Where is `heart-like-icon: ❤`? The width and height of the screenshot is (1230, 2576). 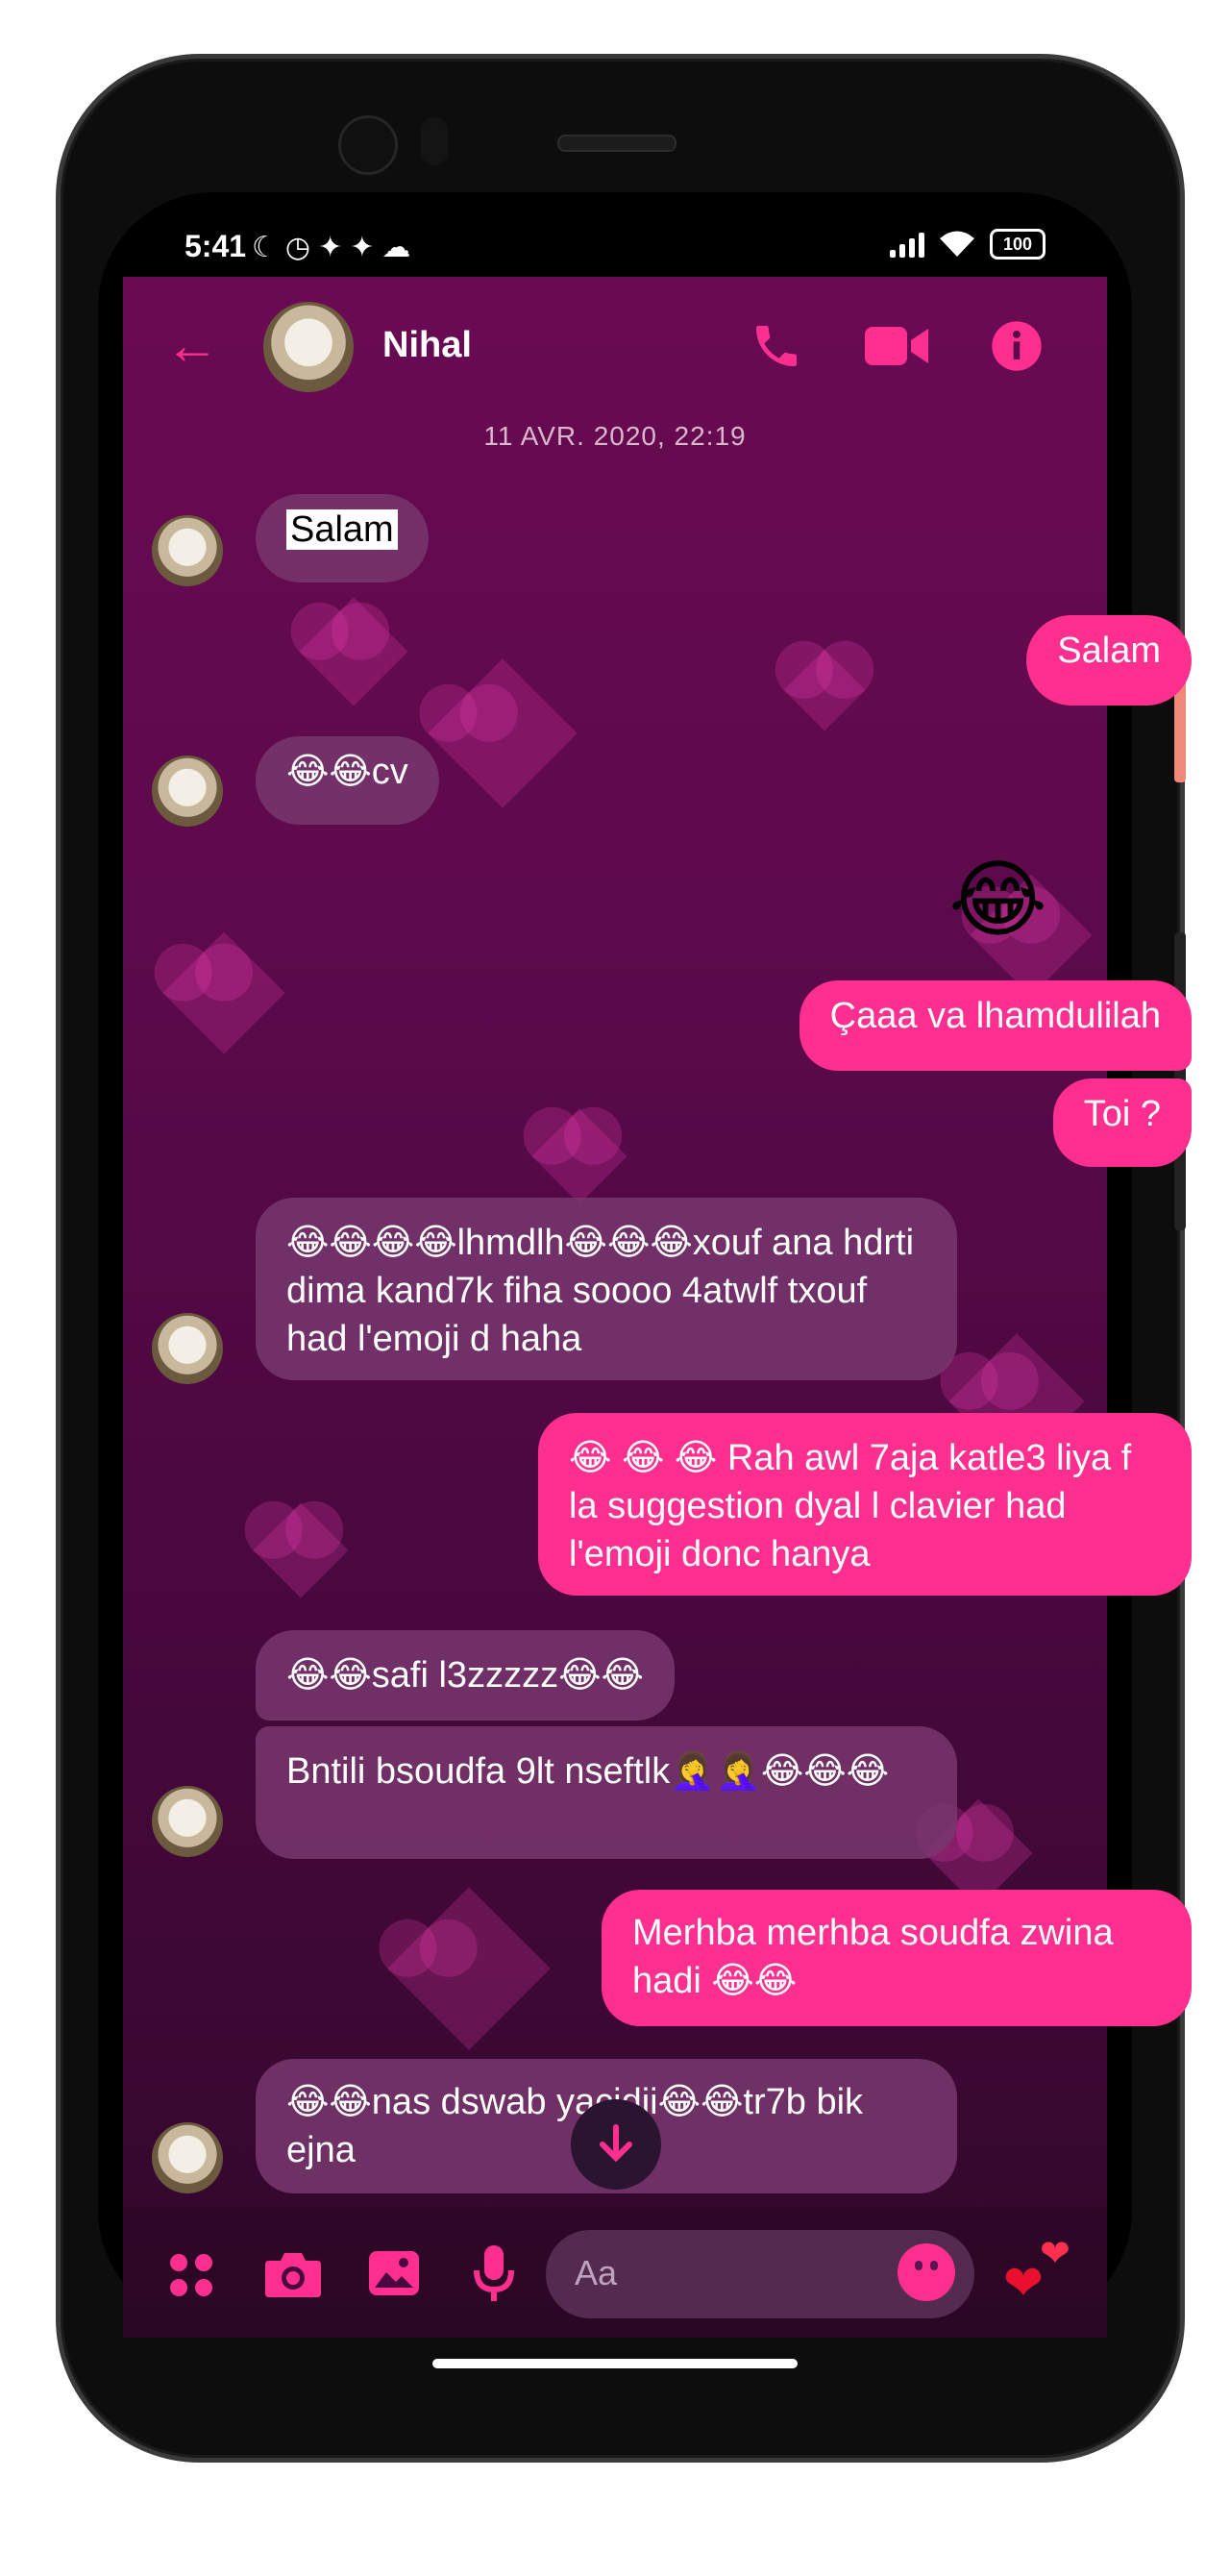 heart-like-icon: ❤ is located at coordinates (1024, 2283).